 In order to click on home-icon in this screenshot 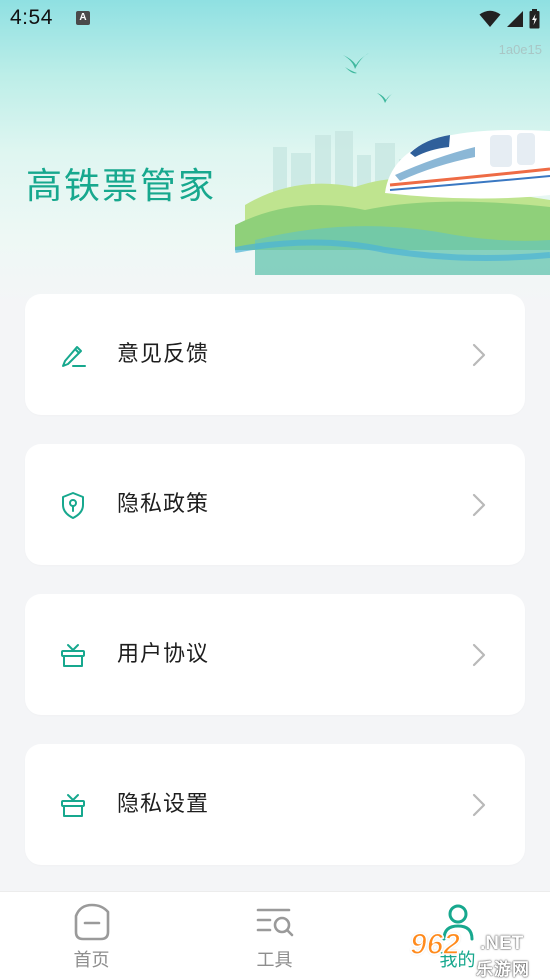, I will do `click(91, 922)`.